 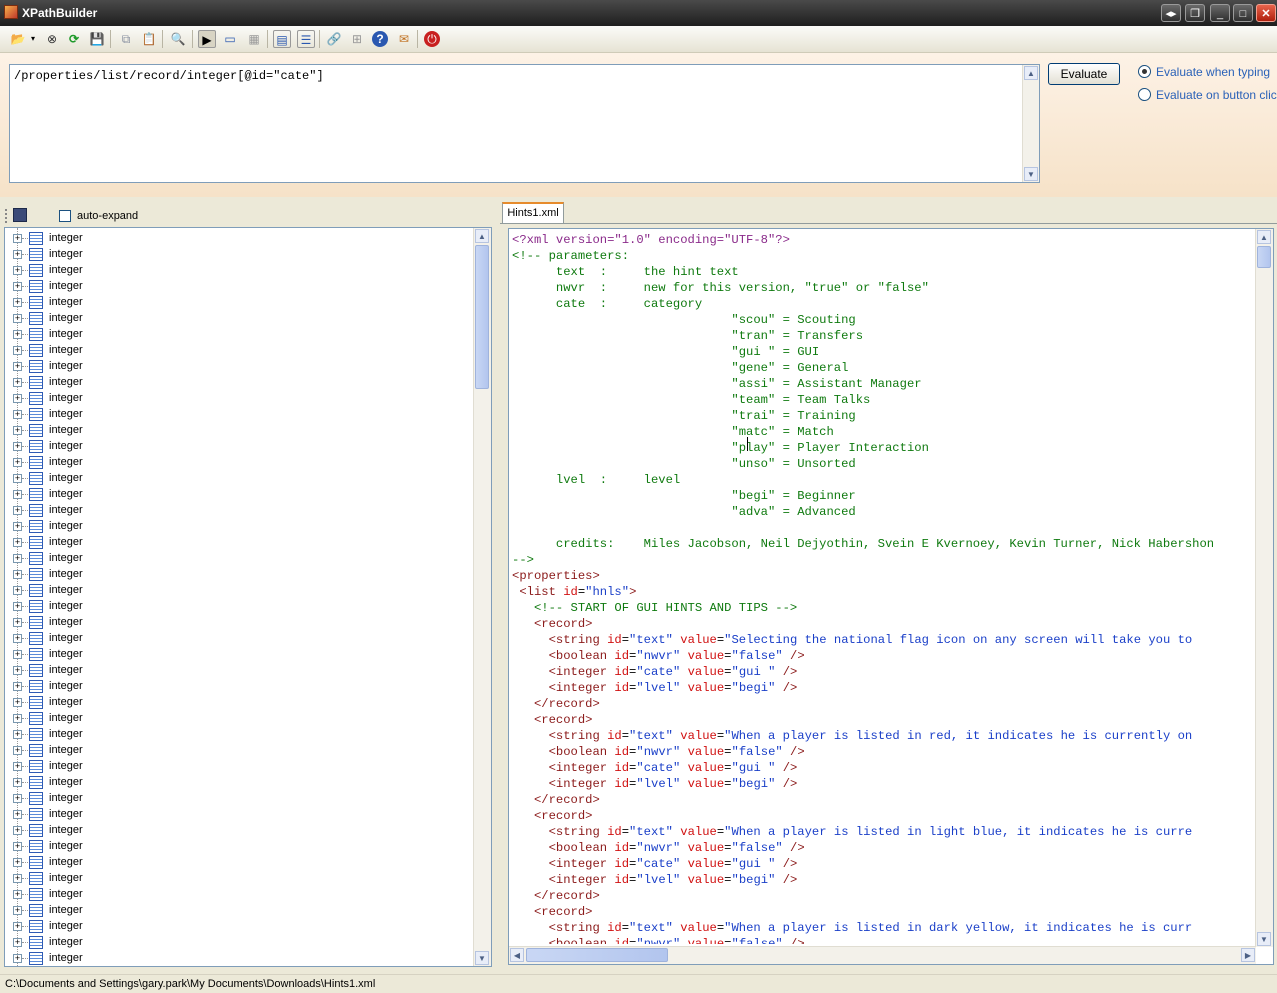 I want to click on open-dropdown-icon: ▾, so click(x=33, y=39).